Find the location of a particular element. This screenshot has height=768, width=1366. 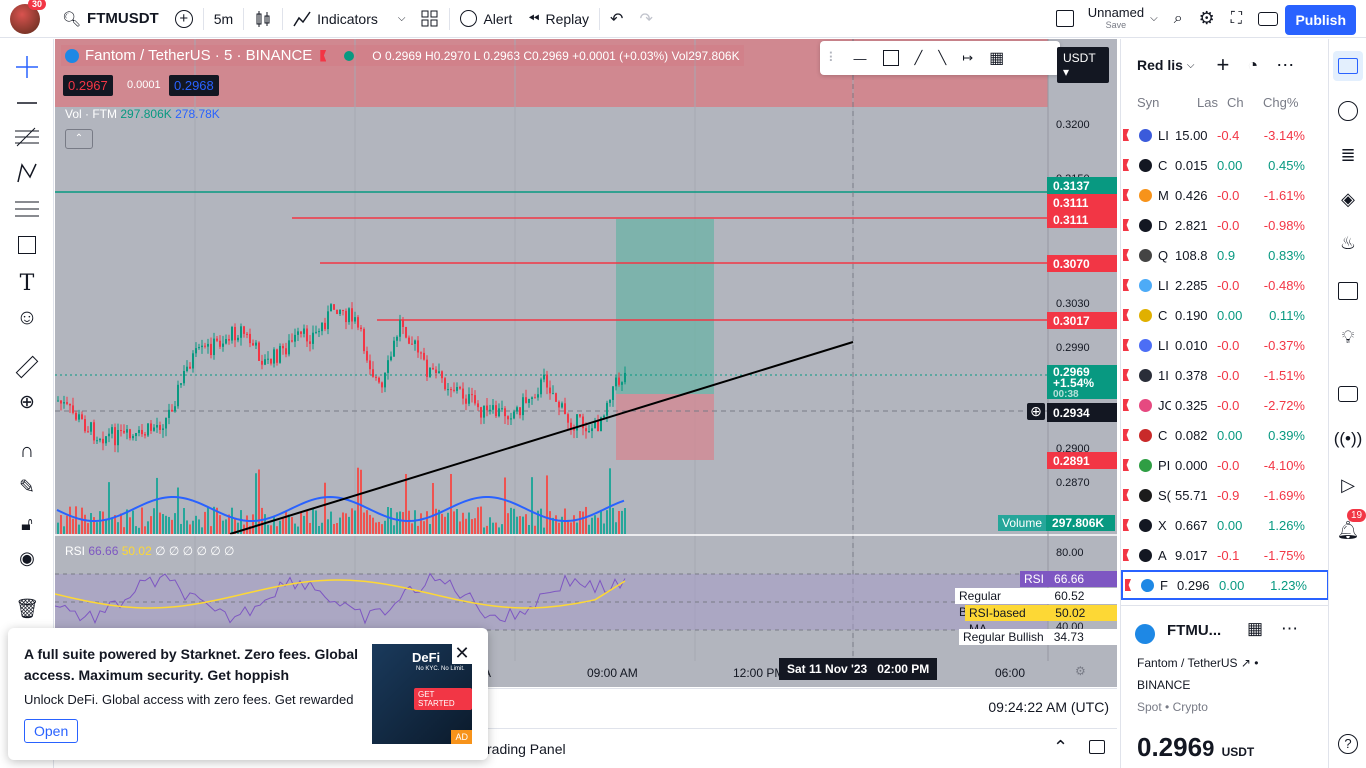

buy-button: 0.2968 is located at coordinates (194, 85).